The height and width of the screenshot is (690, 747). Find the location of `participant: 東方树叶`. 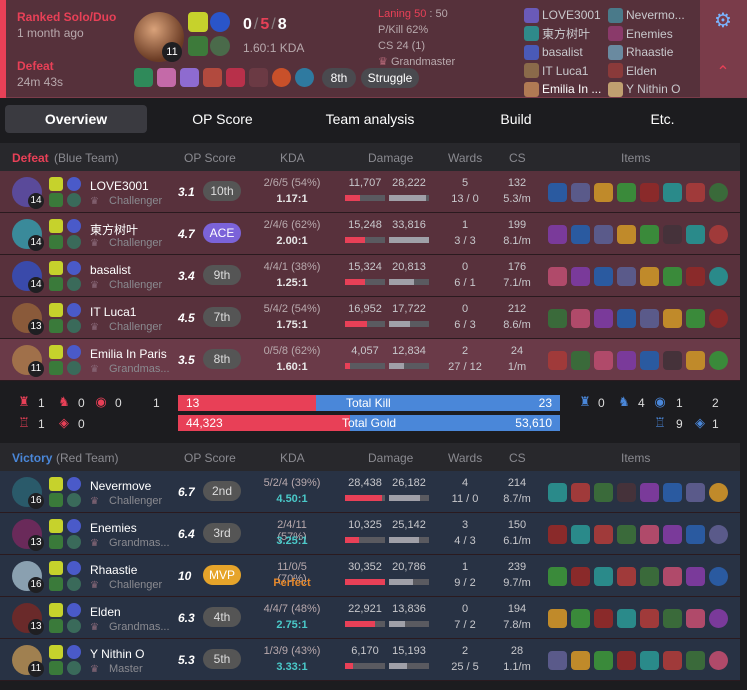

participant: 東方树叶 is located at coordinates (562, 34).